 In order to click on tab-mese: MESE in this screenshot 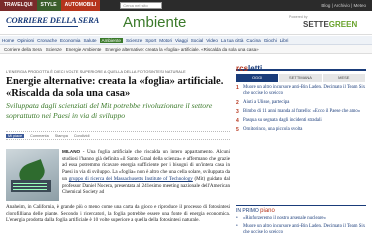, I will do `click(344, 78)`.